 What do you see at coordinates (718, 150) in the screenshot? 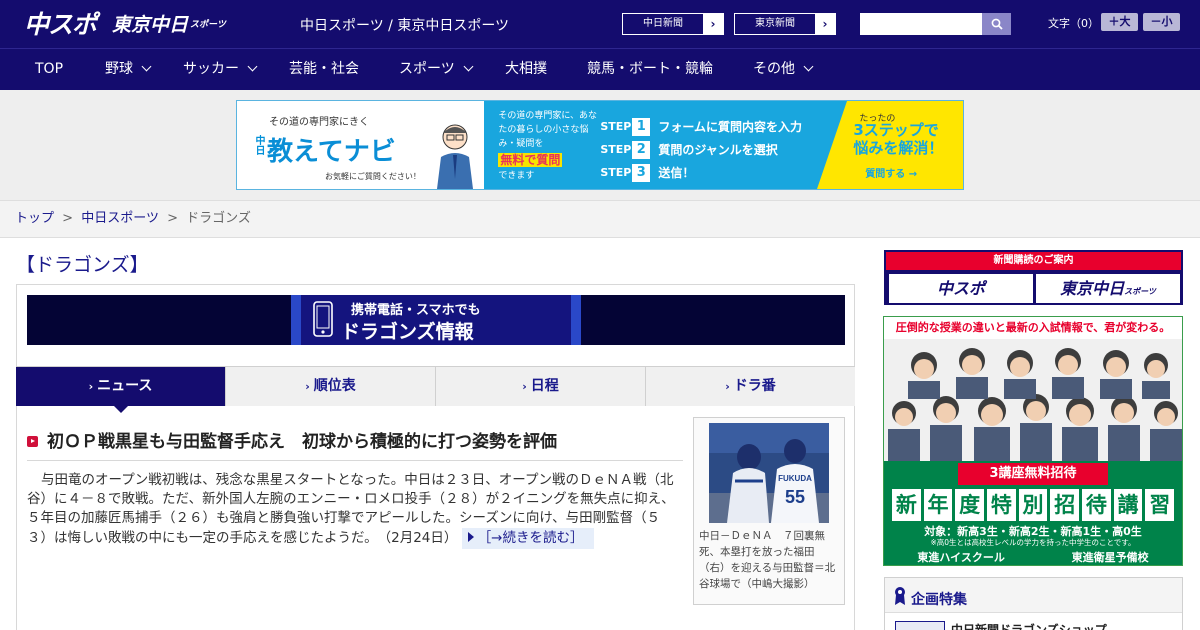
I see `step-text: 質問のジャンルを選択` at bounding box center [718, 150].